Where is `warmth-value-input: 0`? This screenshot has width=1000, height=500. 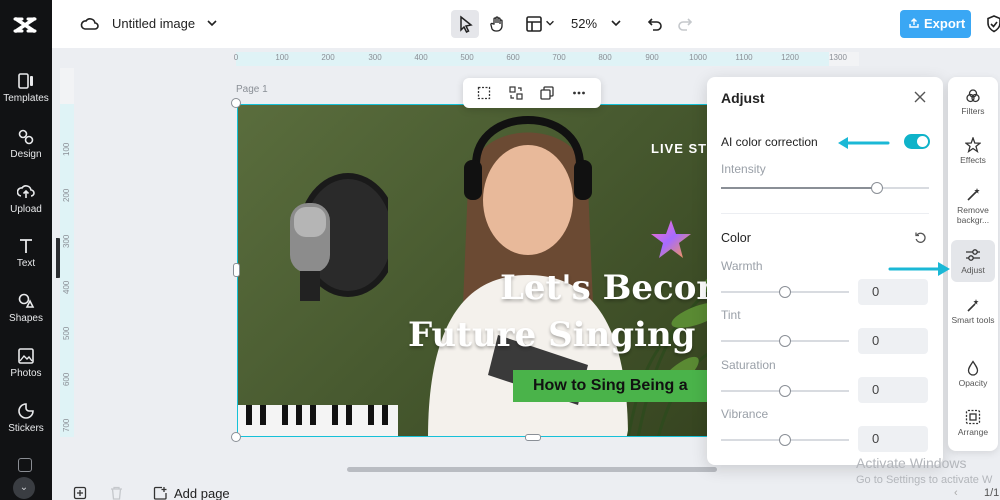
warmth-value-input: 0 is located at coordinates (893, 292).